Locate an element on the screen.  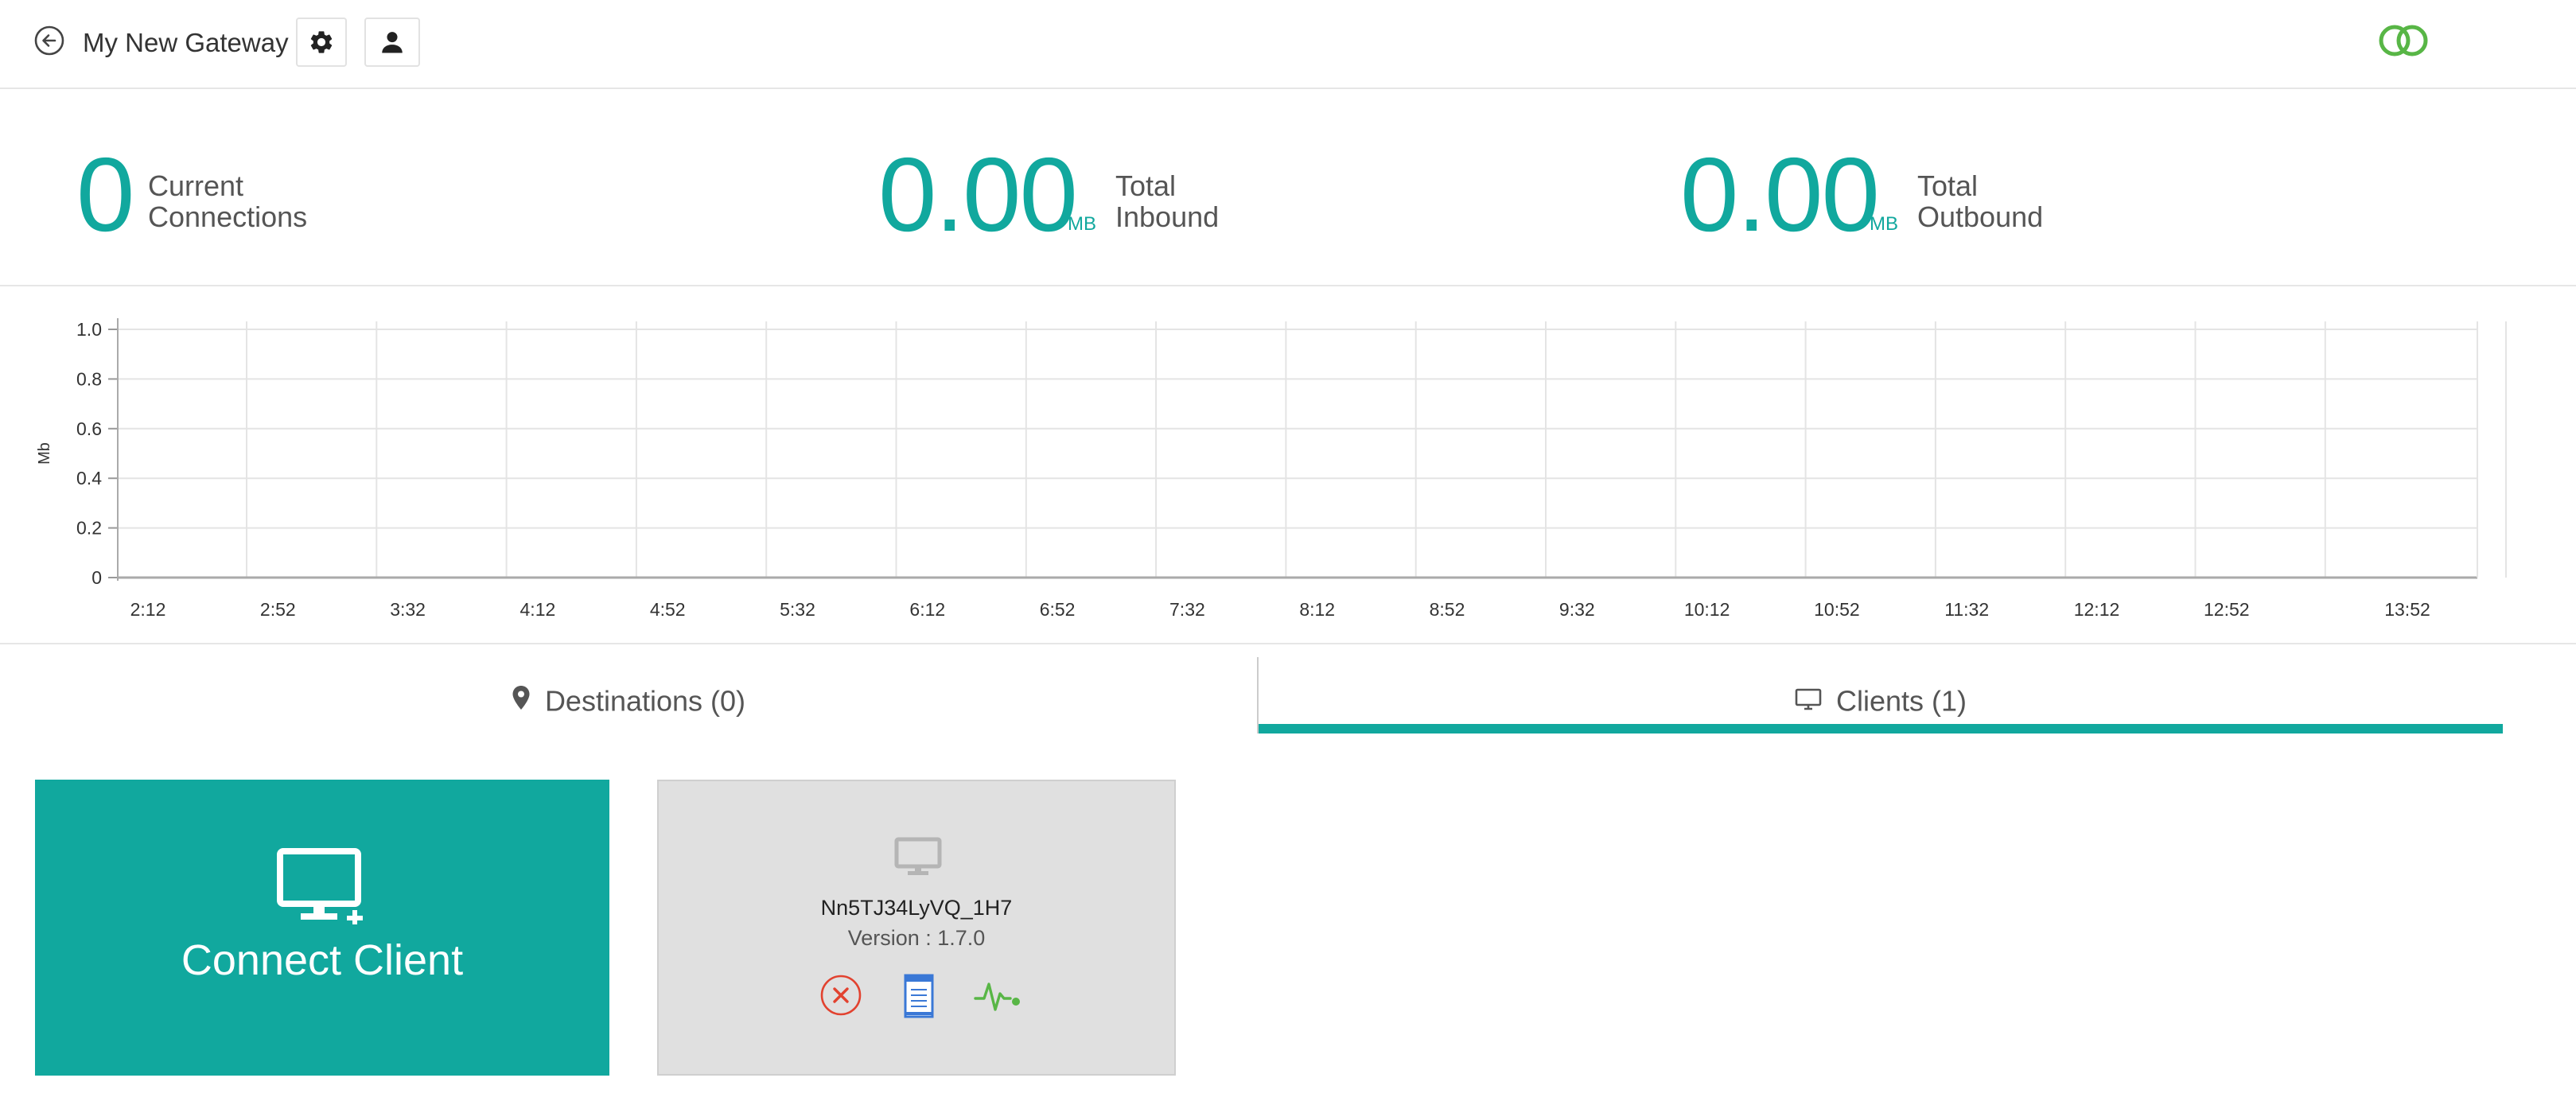
stat-label-line2: Inbound is located at coordinates (1167, 216).